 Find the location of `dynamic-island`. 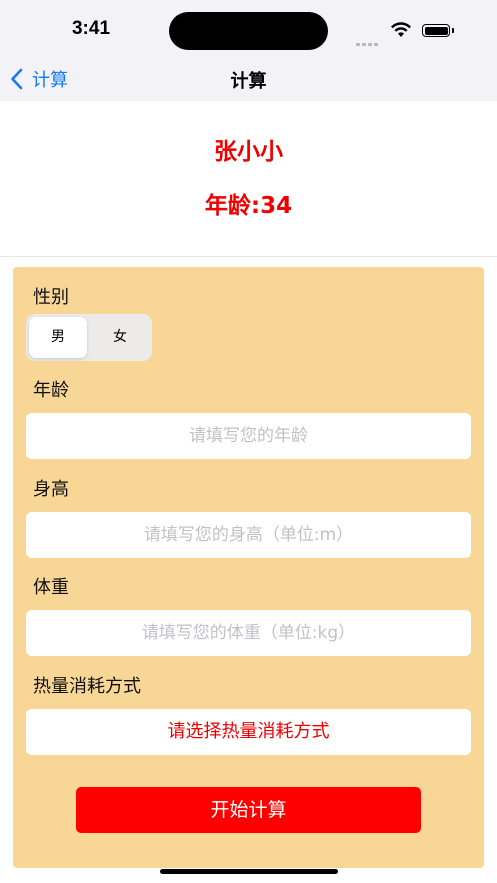

dynamic-island is located at coordinates (248, 31).